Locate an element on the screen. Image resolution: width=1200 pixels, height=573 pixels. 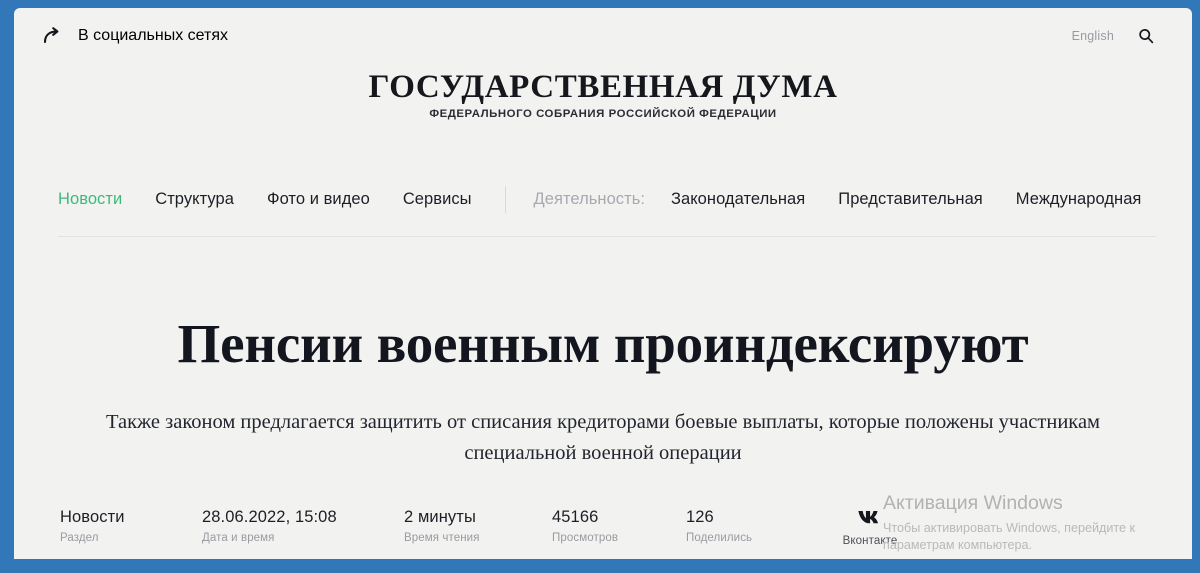
share-social-link: В социальных сетях is located at coordinates (135, 36).